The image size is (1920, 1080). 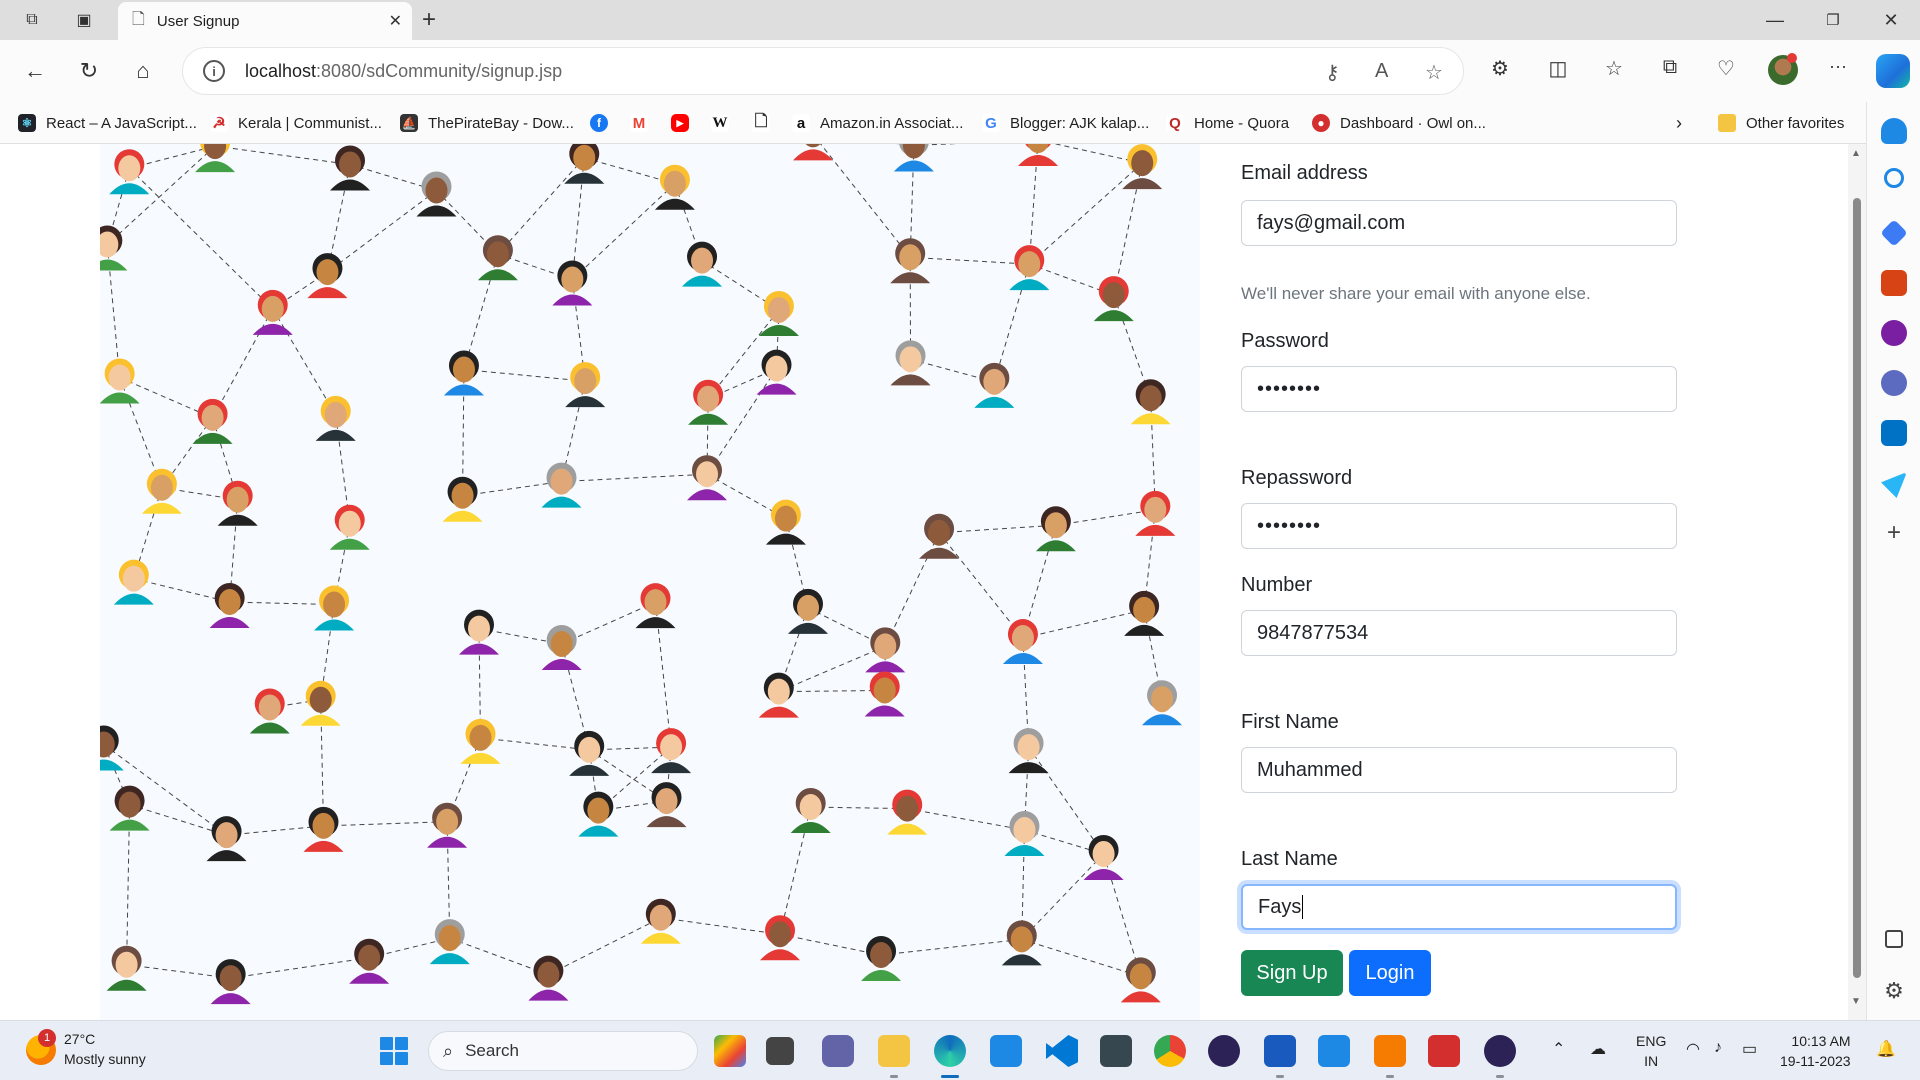 I want to click on teams-chat-icon, so click(x=838, y=1051).